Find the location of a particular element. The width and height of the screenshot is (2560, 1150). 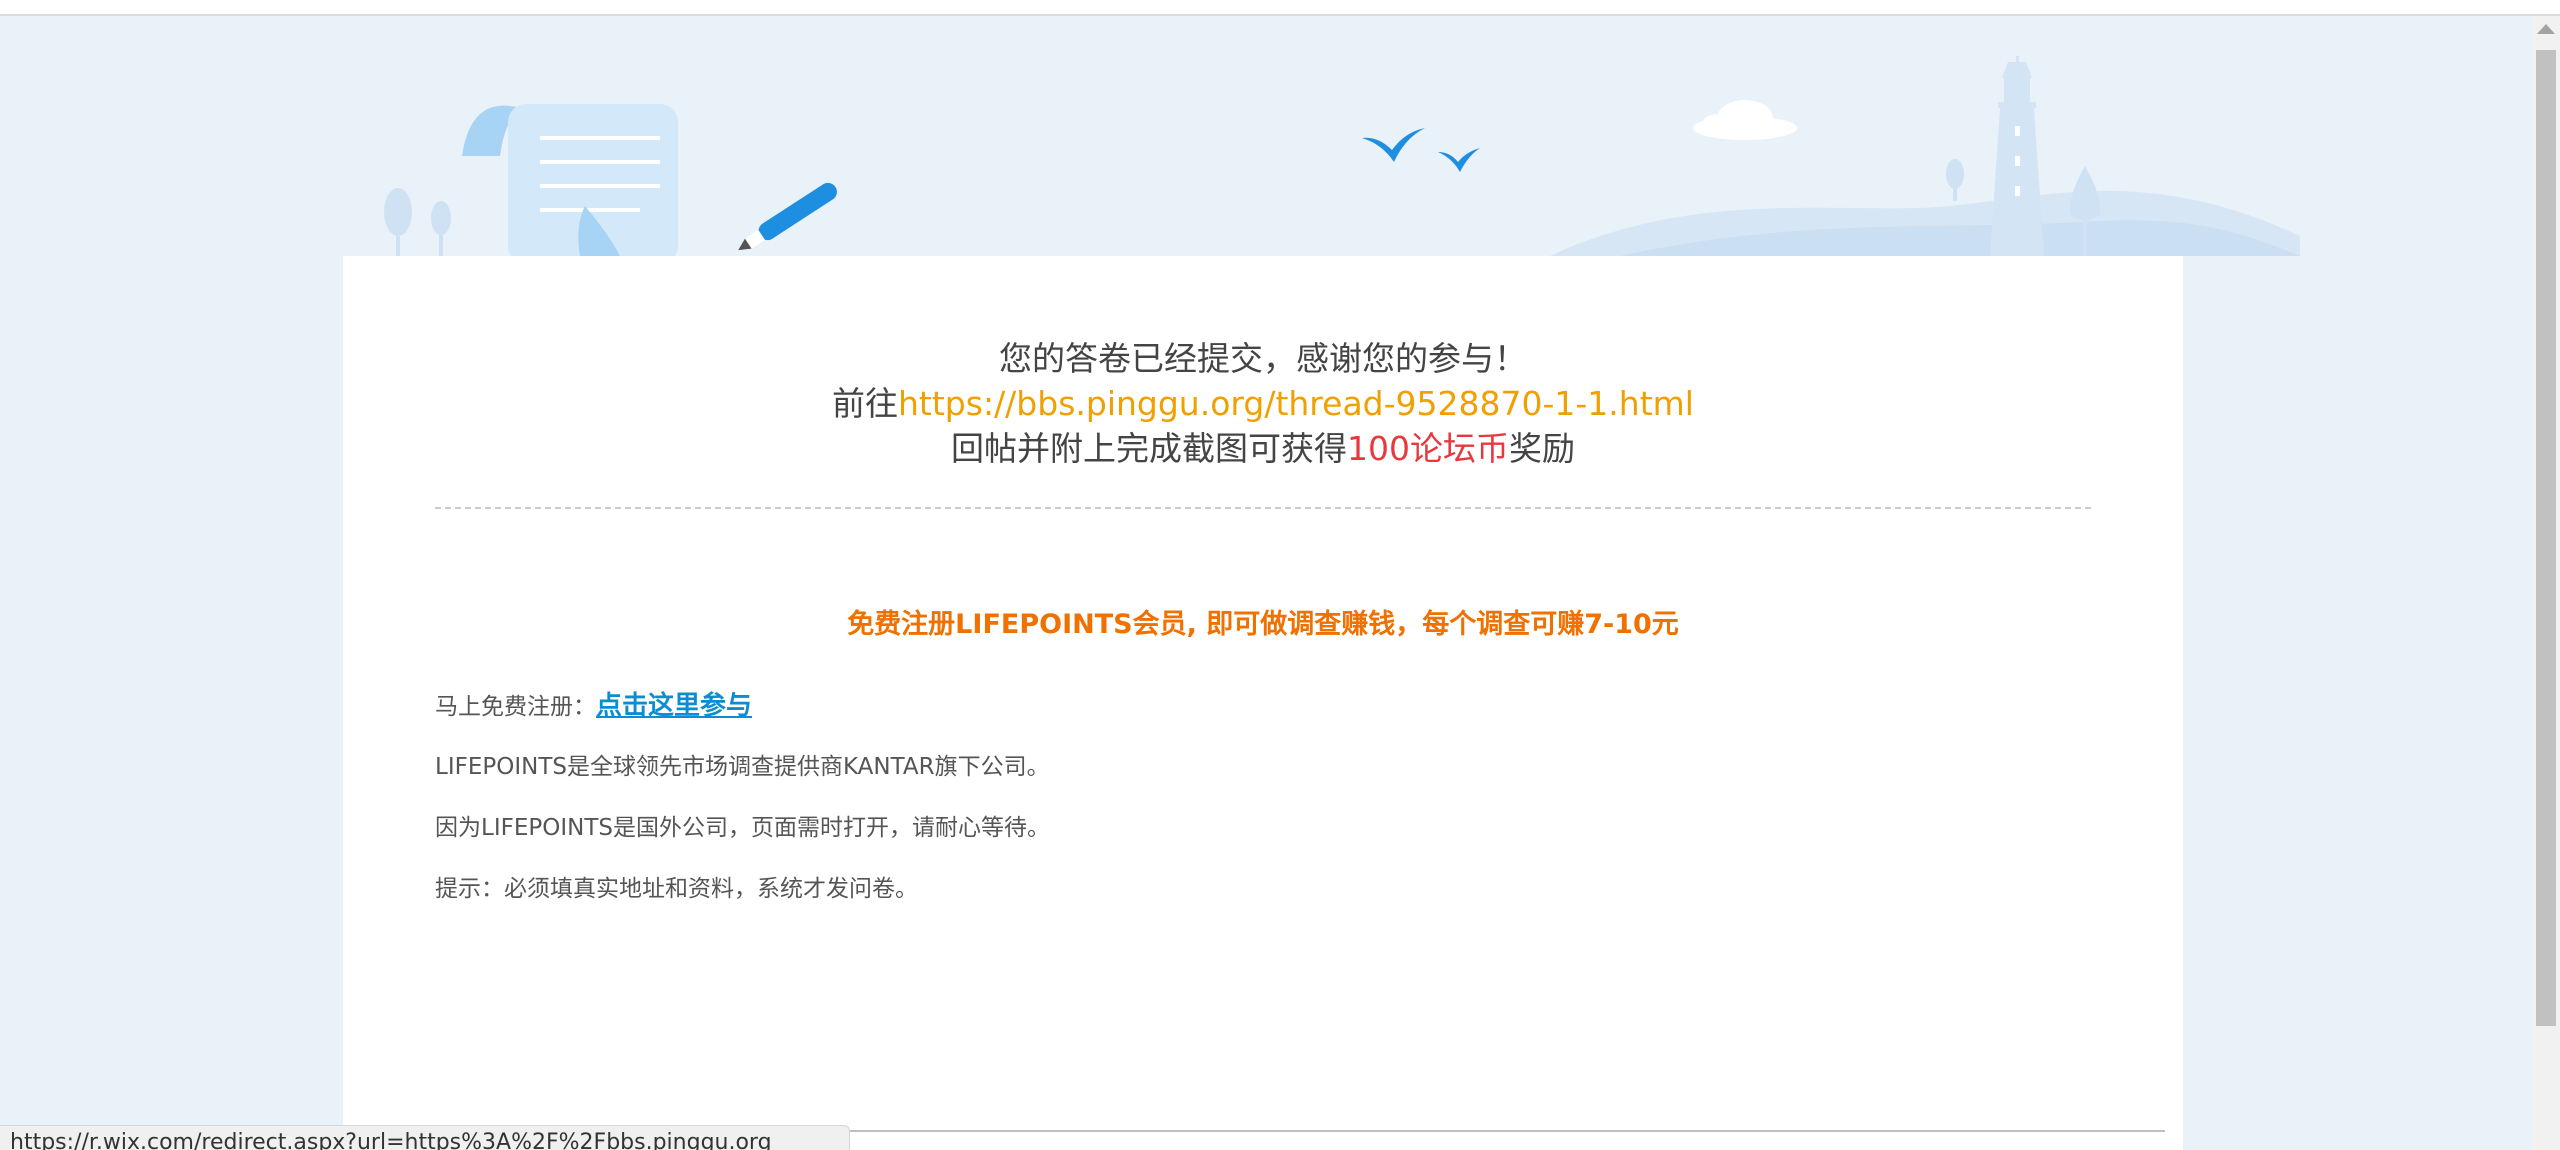

goto-label: 前往 is located at coordinates (865, 403).